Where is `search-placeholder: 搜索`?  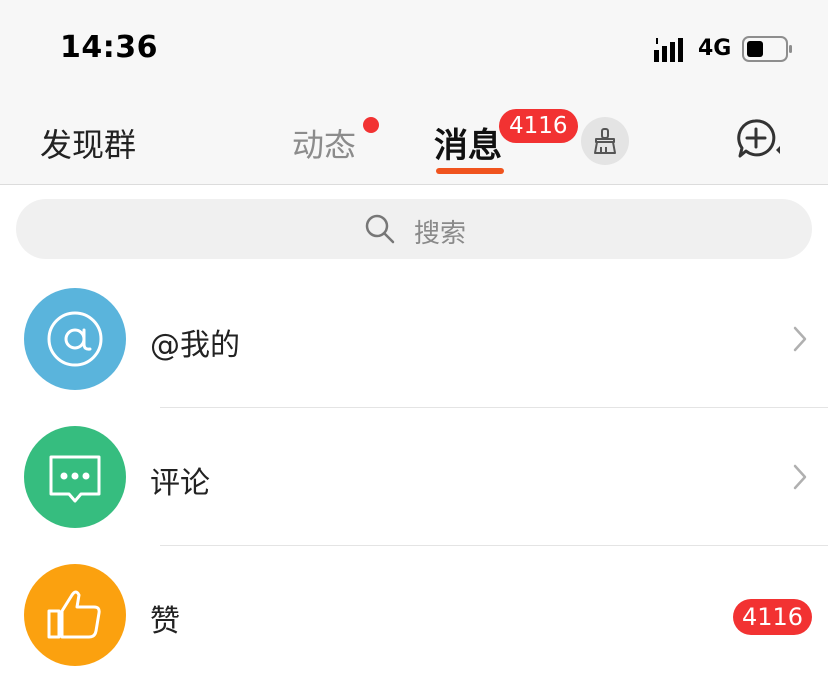 search-placeholder: 搜索 is located at coordinates (440, 234).